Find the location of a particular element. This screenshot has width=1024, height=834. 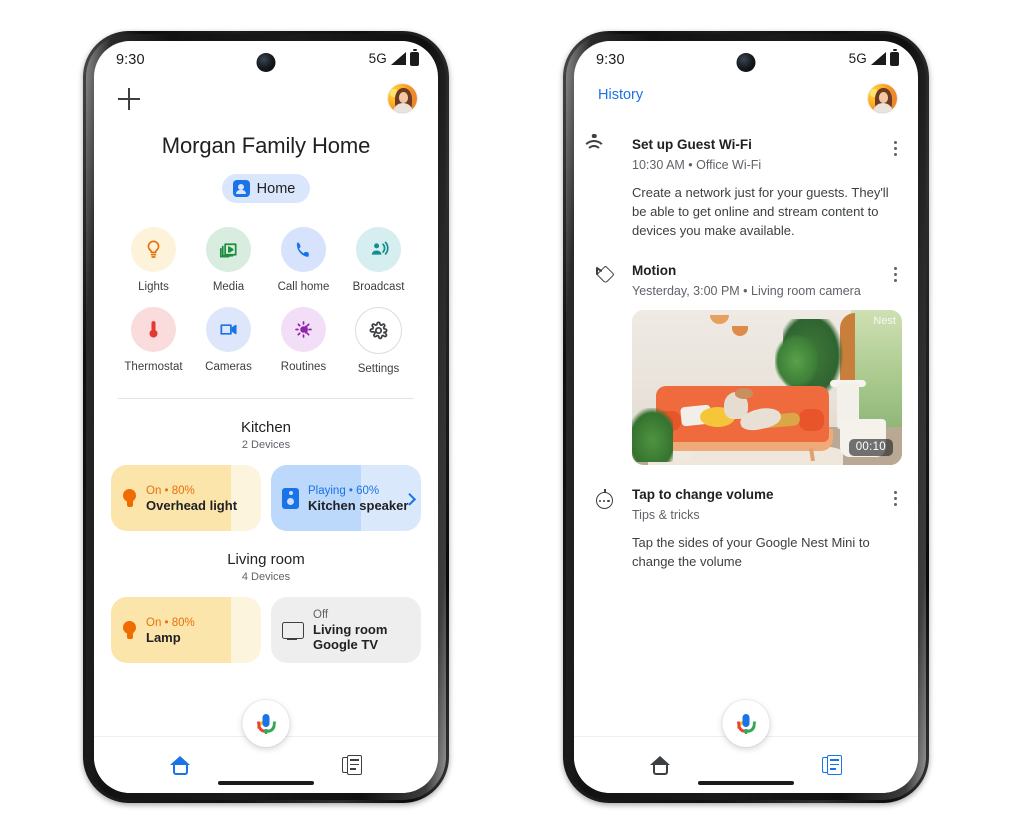

page-title: Morgan Family Home is located at coordinates (266, 145).